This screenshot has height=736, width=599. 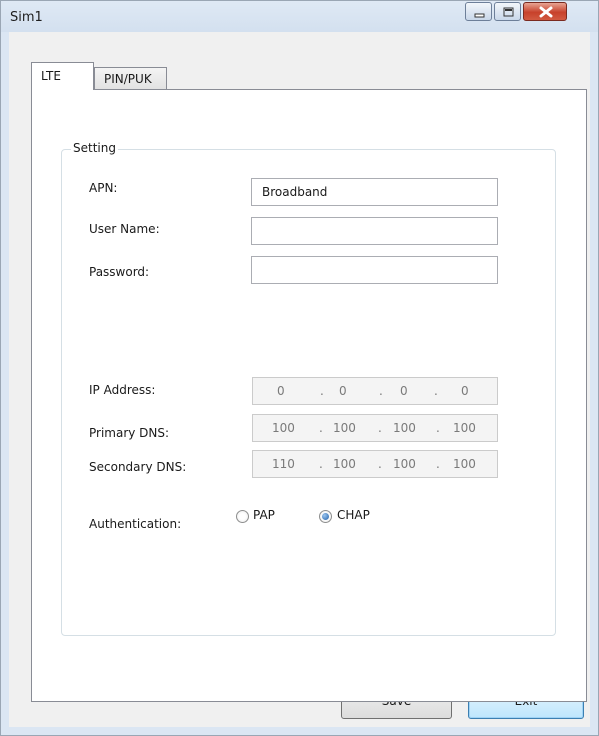 I want to click on ip-octet-1: 0, so click(x=281, y=391).